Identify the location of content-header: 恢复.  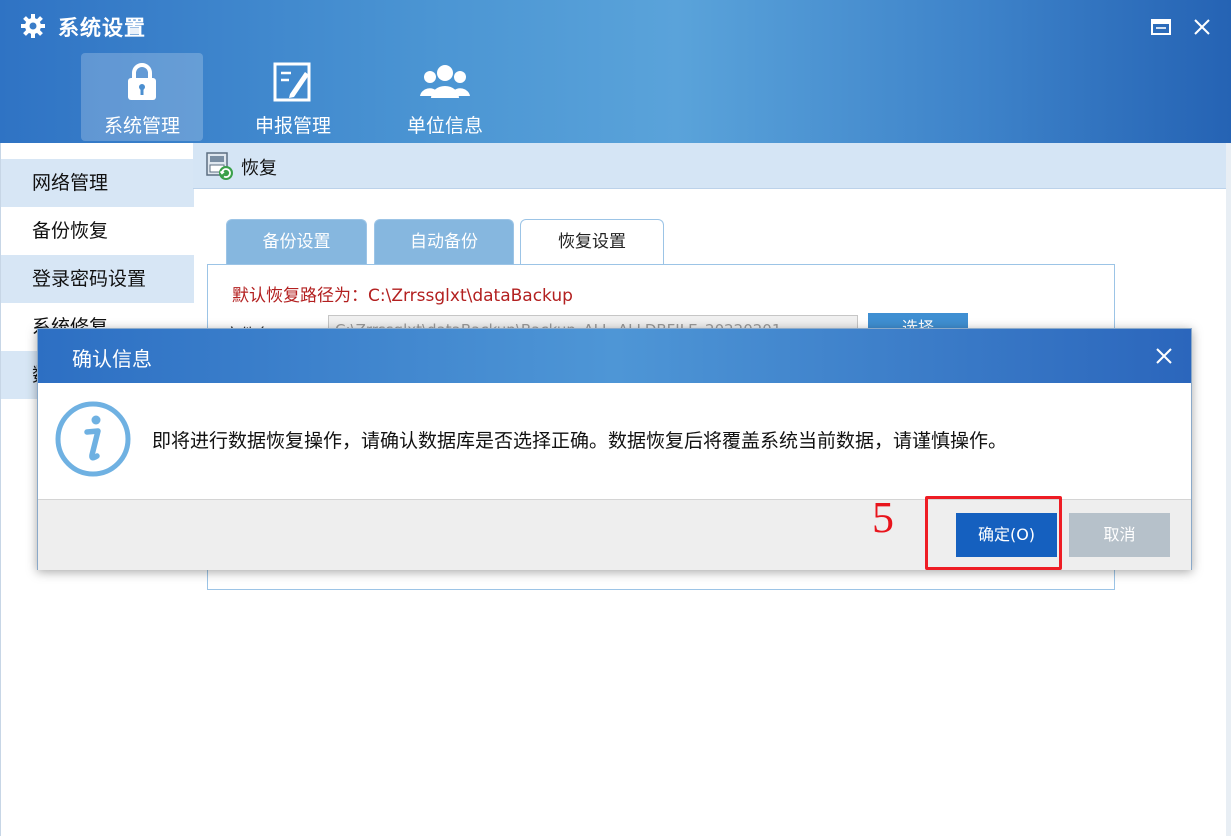
(709, 166).